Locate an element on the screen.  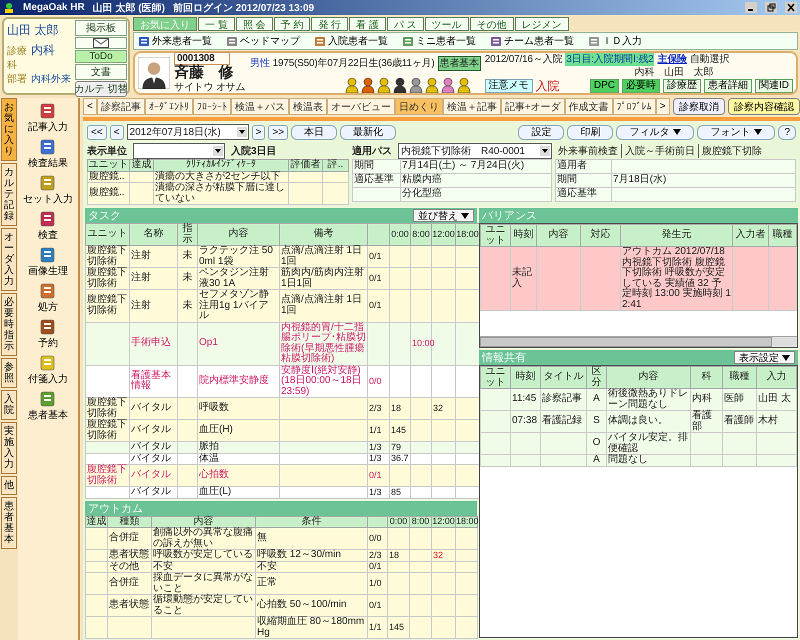
tool-button: 処方 is located at coordinates (48, 298).